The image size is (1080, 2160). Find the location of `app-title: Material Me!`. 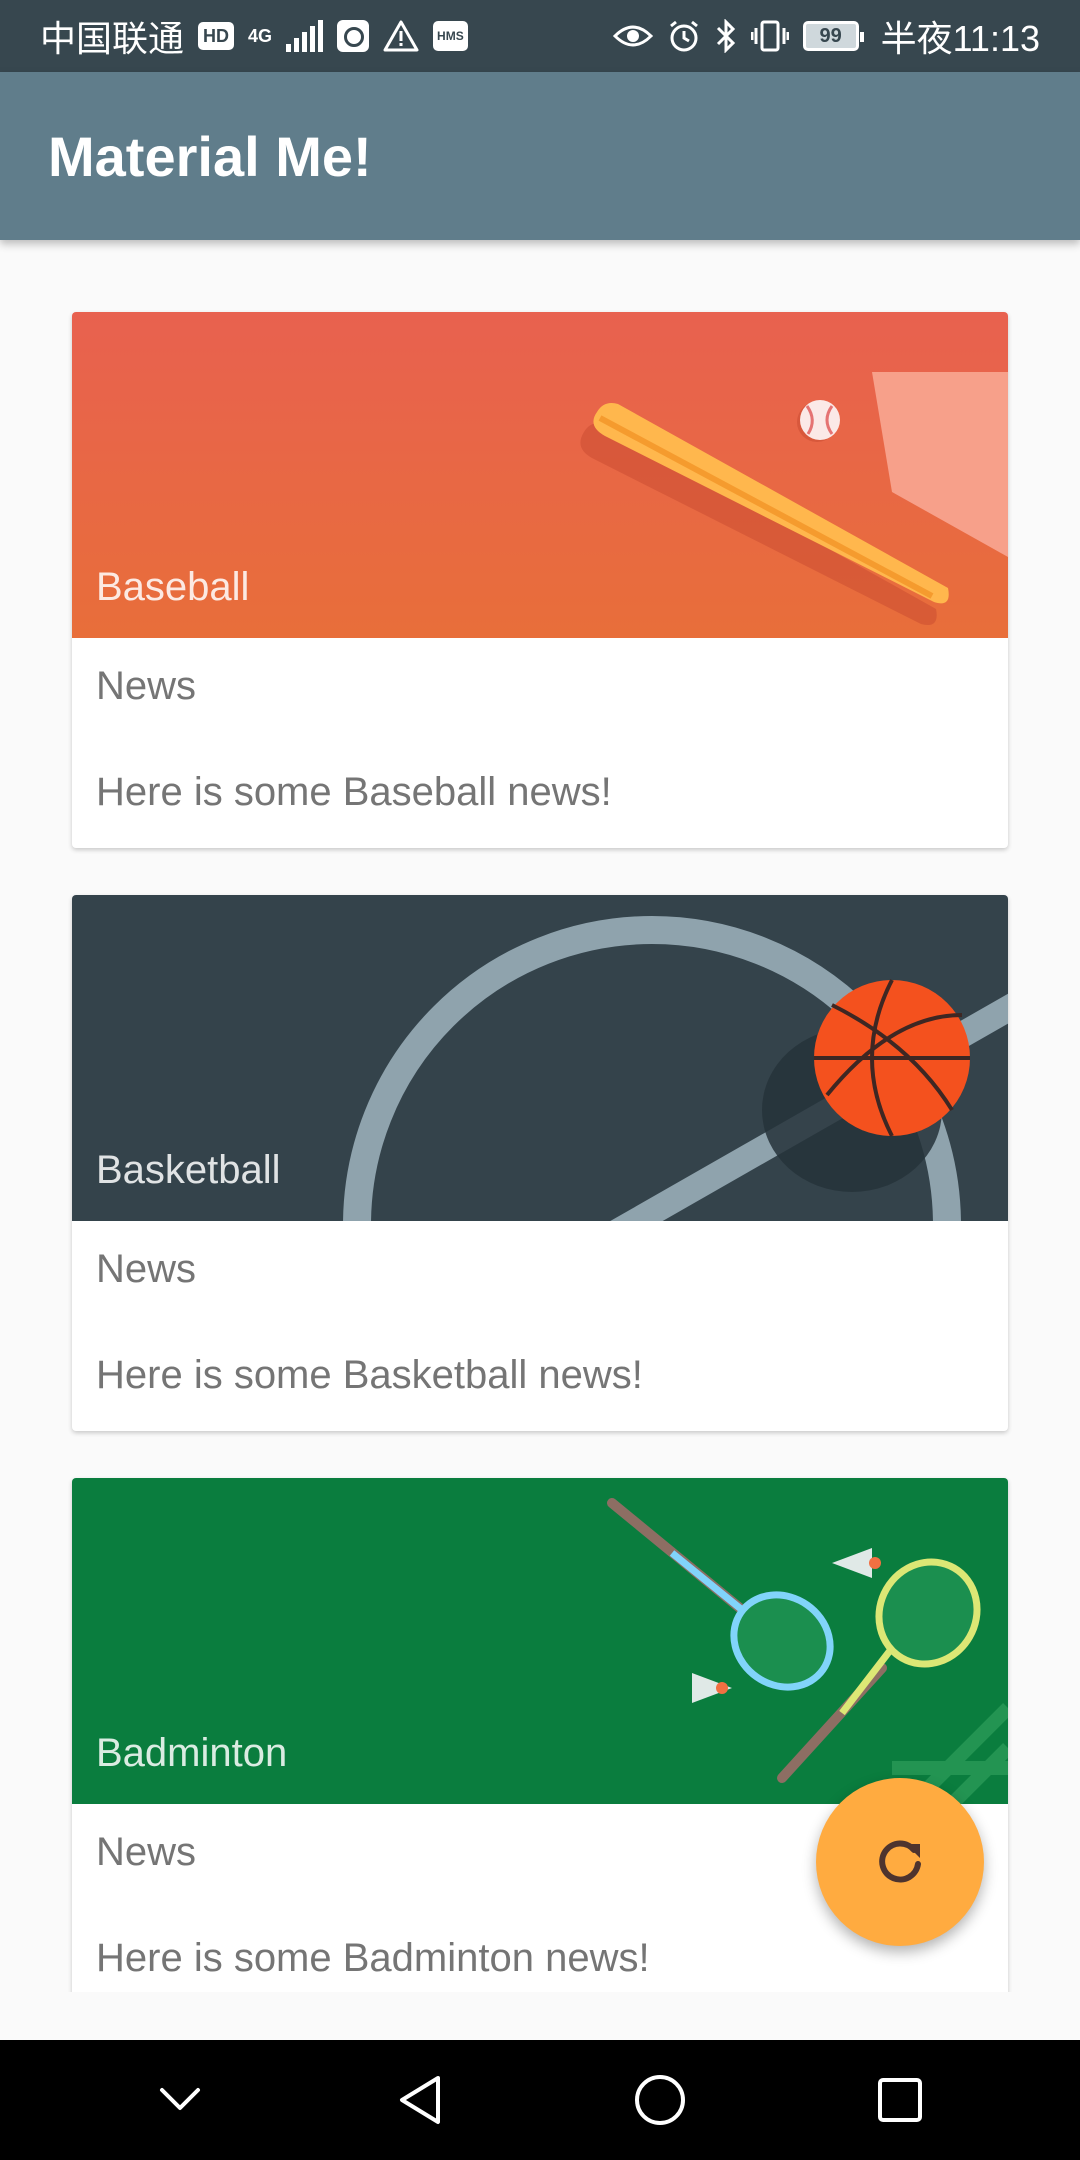

app-title: Material Me! is located at coordinates (210, 156).